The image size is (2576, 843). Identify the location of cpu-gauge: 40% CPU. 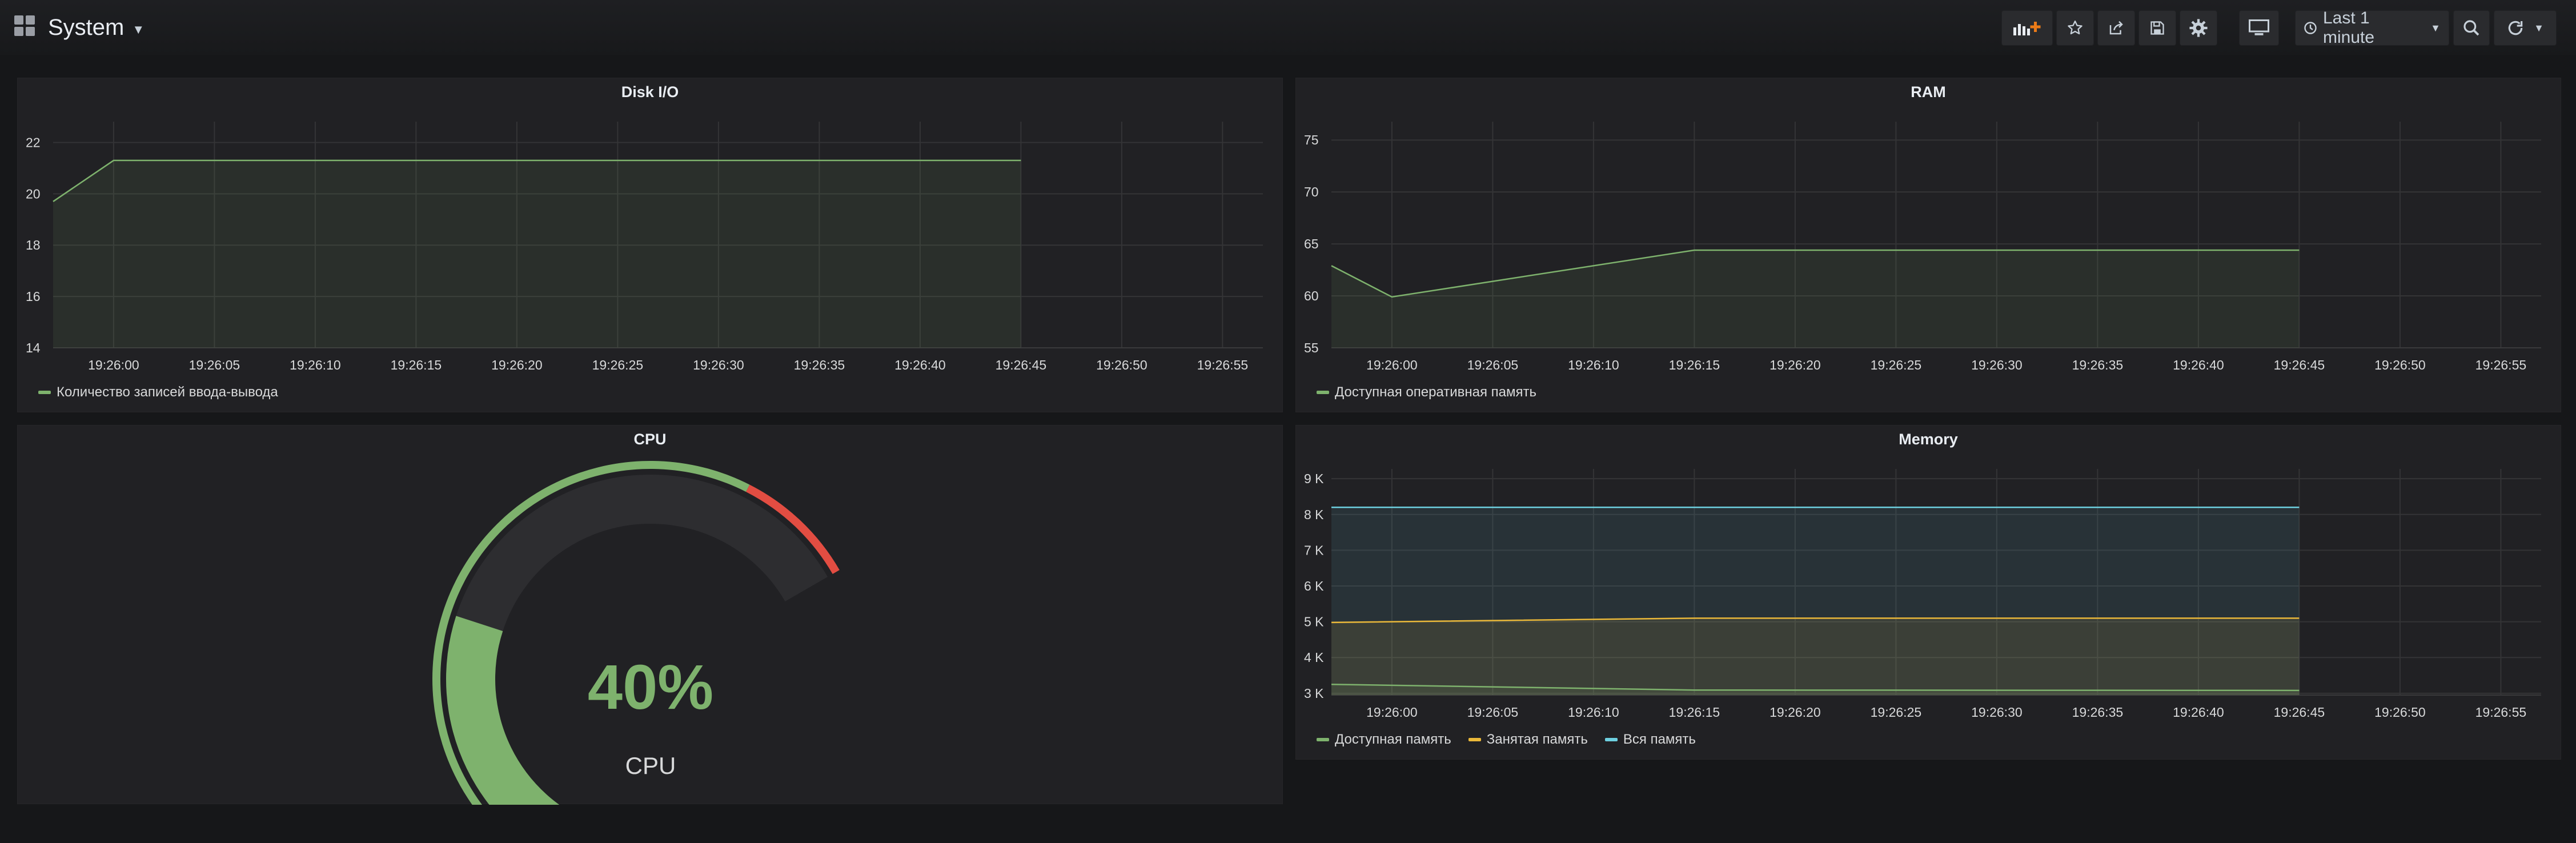
(636, 632).